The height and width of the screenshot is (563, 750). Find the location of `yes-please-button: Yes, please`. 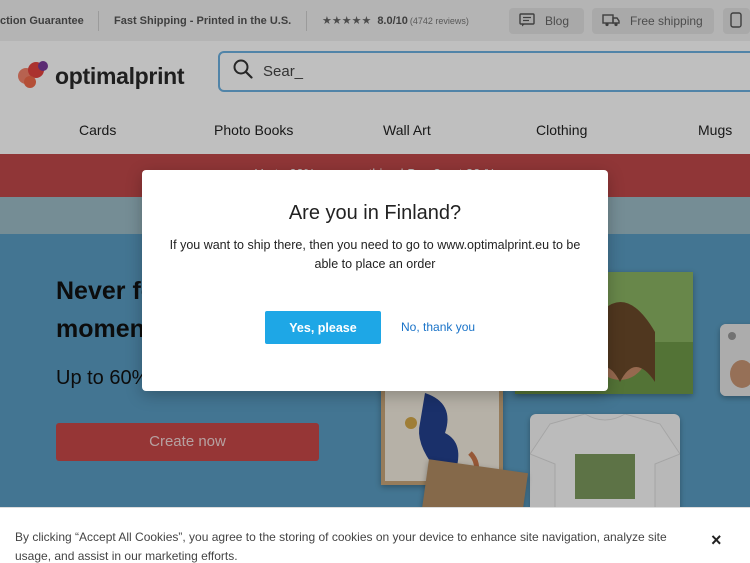

yes-please-button: Yes, please is located at coordinates (323, 327).